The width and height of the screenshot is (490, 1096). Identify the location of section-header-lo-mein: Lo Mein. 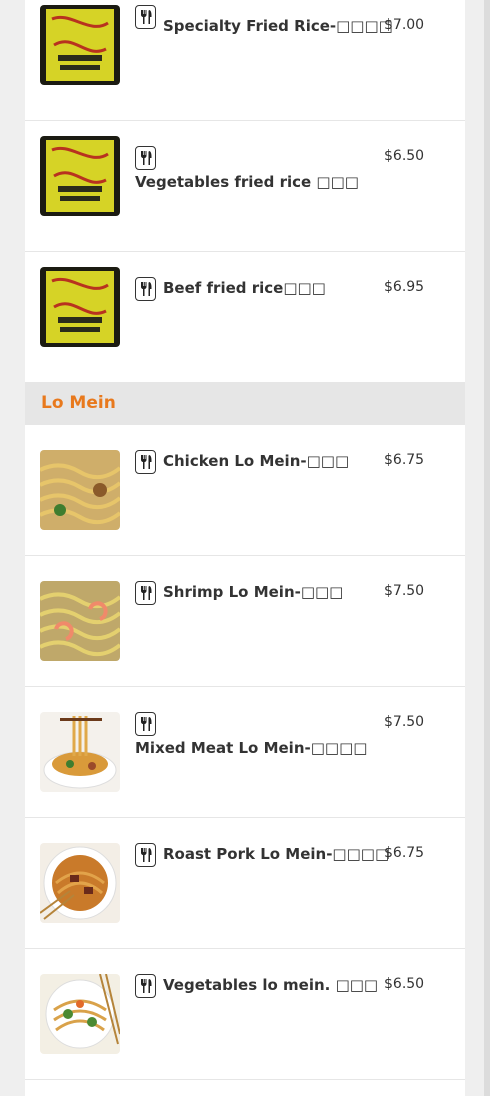
(245, 403).